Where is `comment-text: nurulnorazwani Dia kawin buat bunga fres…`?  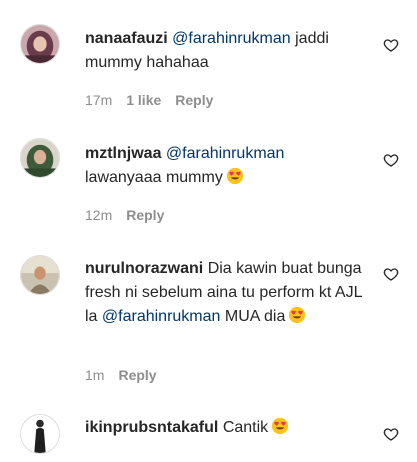
comment-text: nurulnorazwani Dia kawin buat bunga fres… is located at coordinates (227, 293).